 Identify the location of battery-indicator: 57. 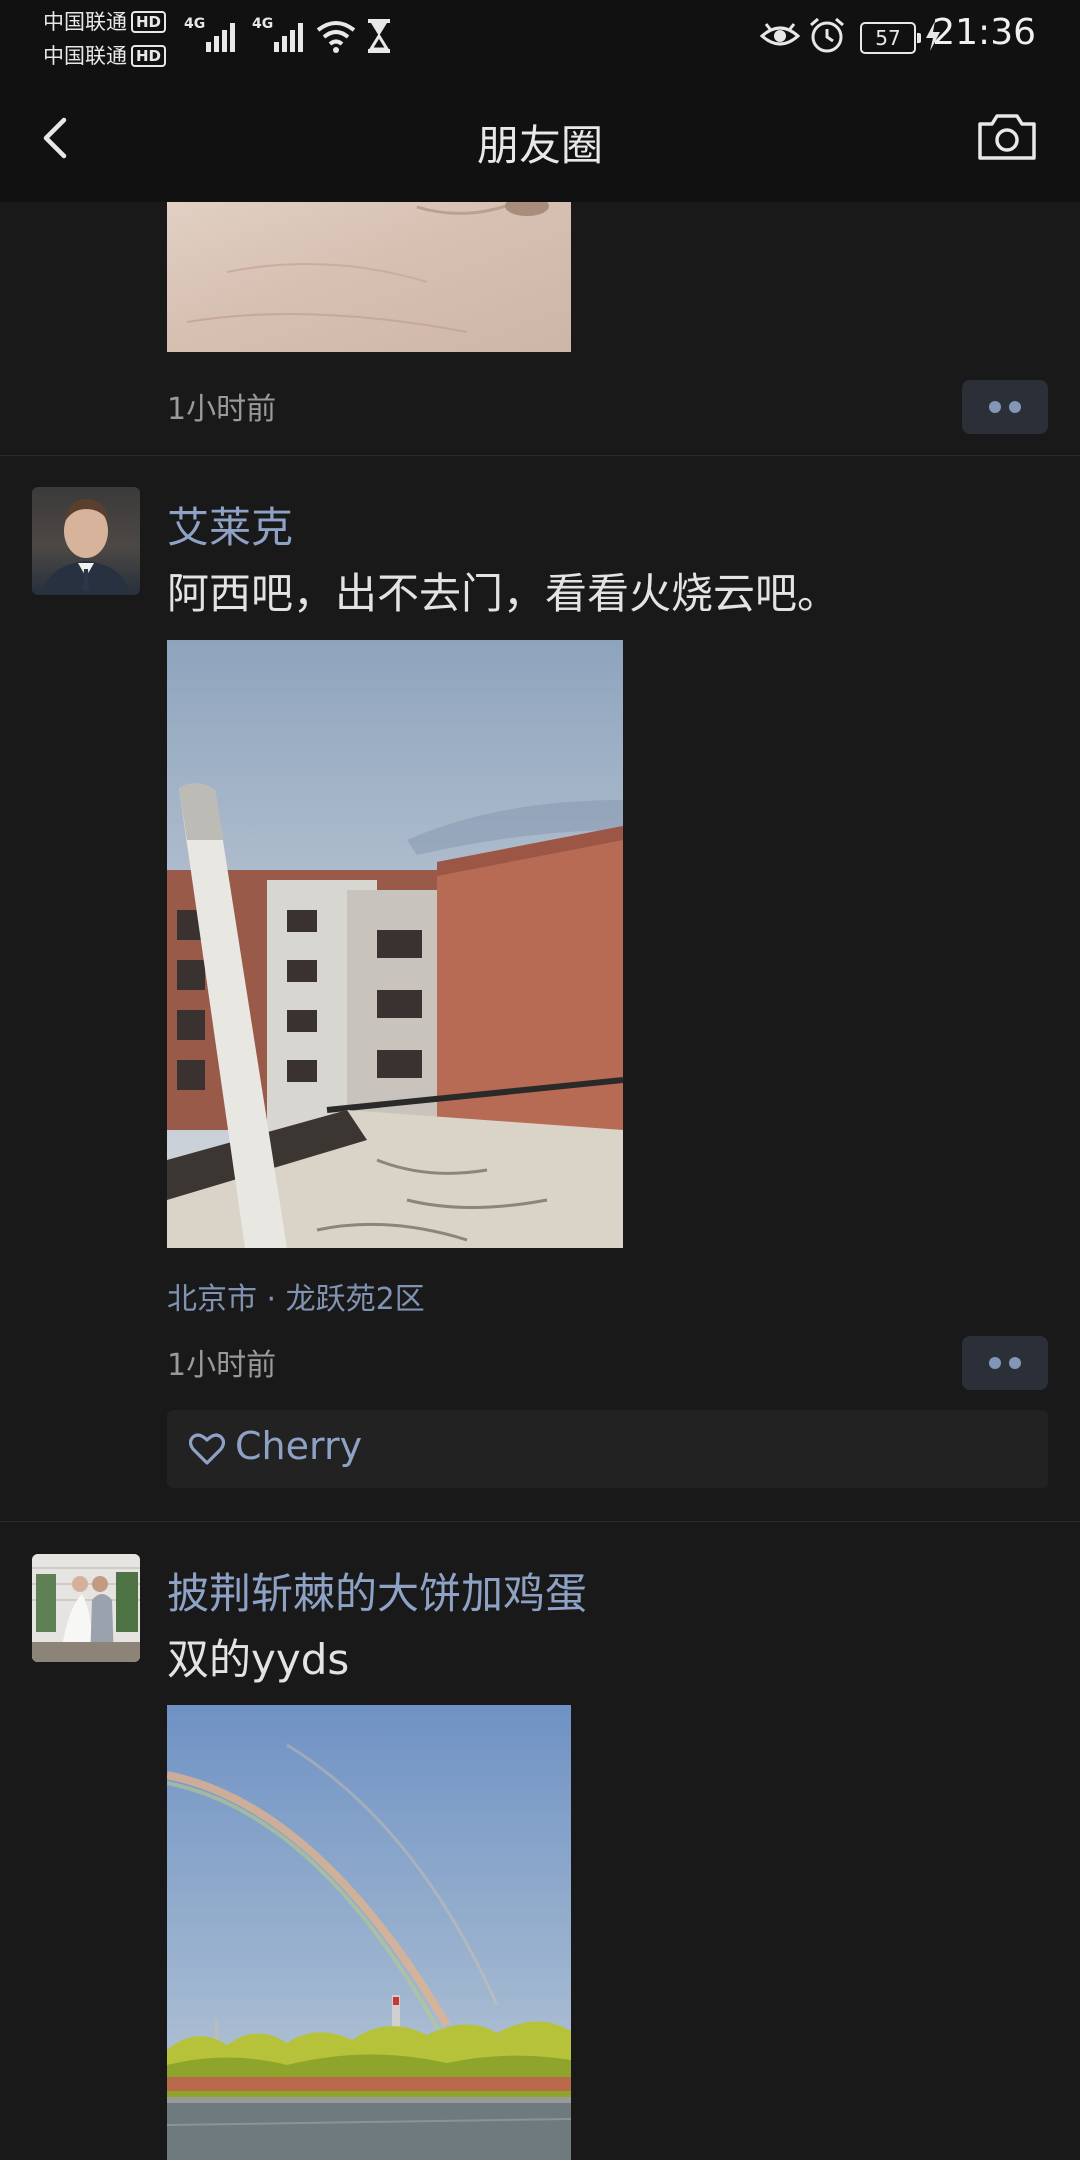
(890, 38).